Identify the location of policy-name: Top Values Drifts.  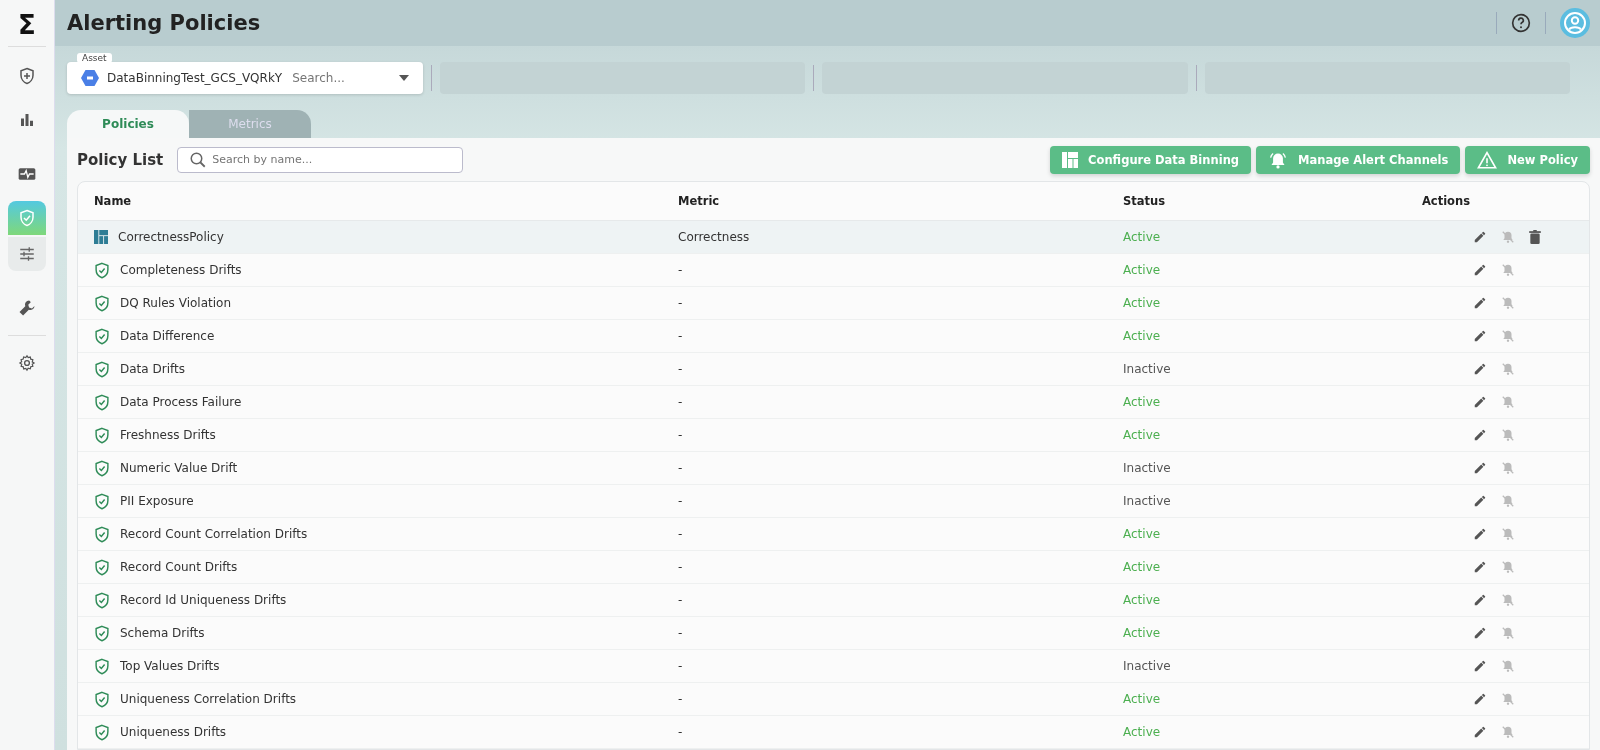
(170, 666).